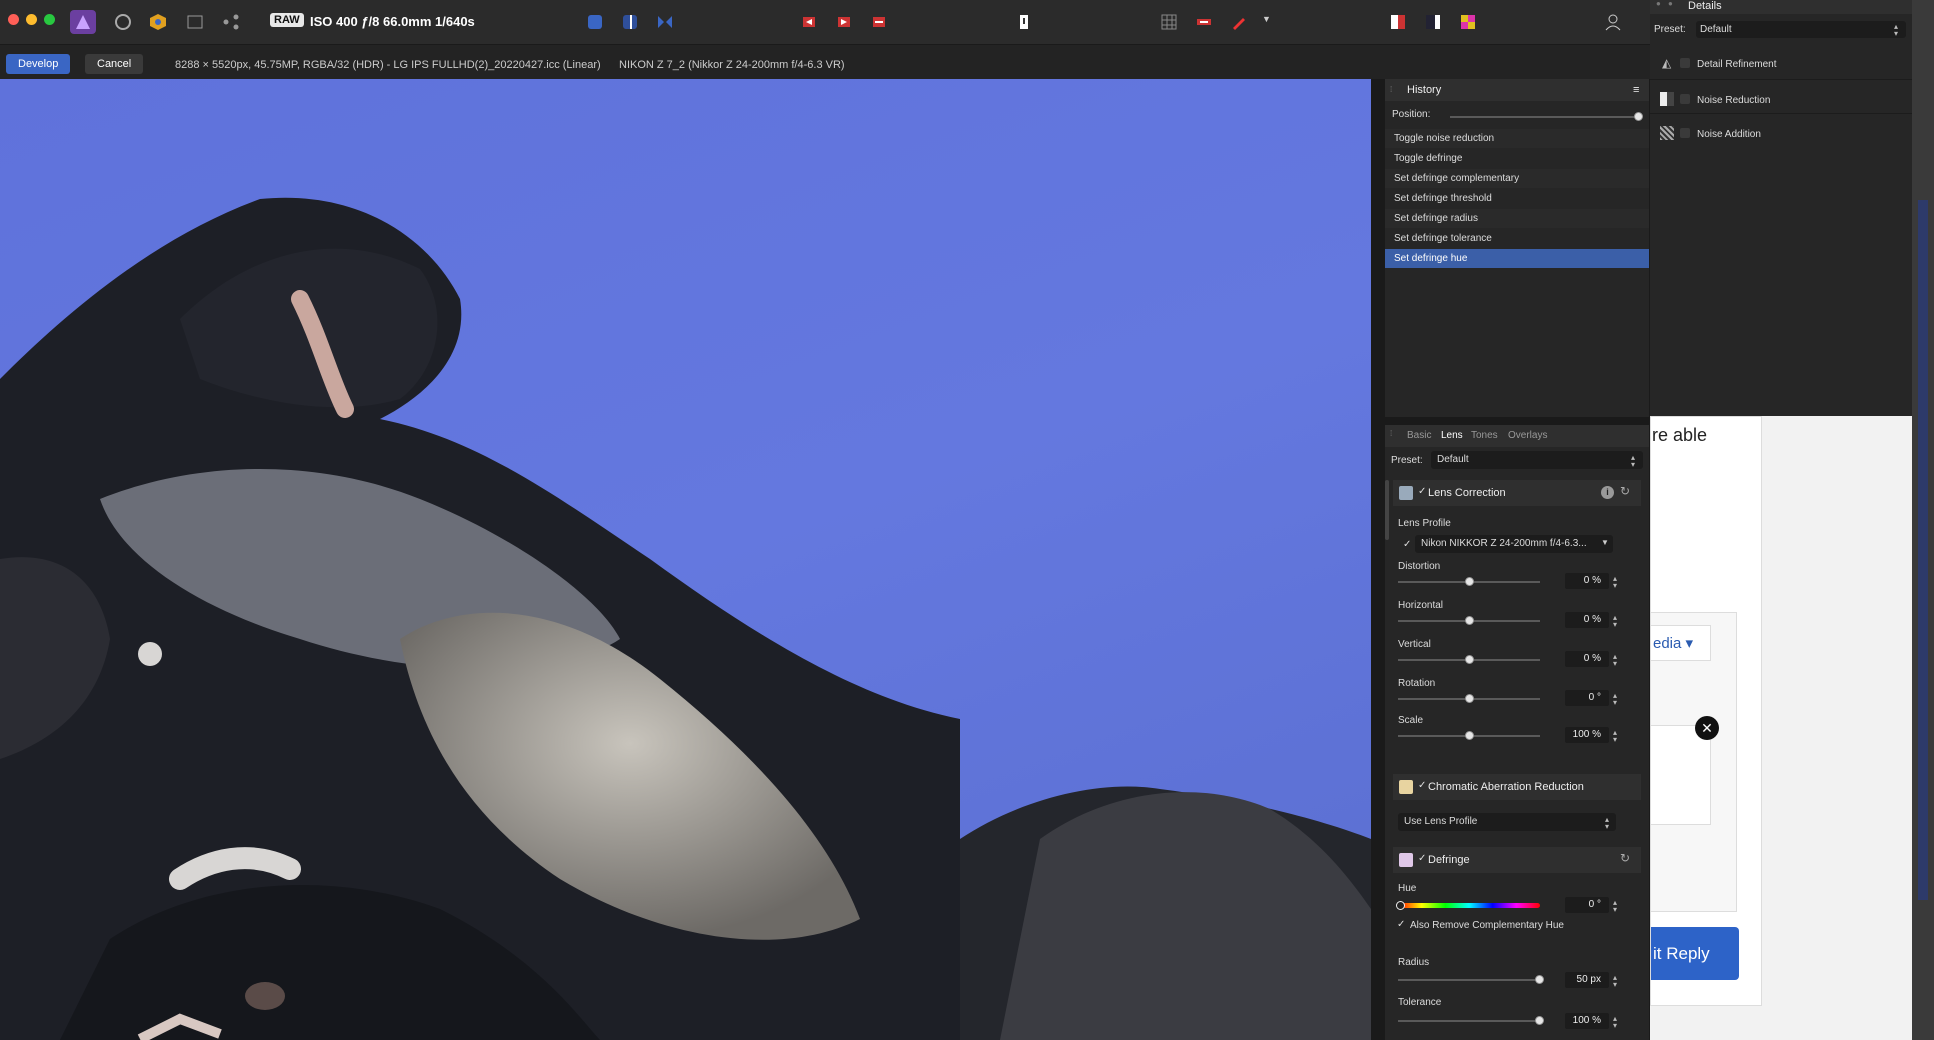 This screenshot has height=1040, width=1934. I want to click on info-icon: i, so click(1607, 492).